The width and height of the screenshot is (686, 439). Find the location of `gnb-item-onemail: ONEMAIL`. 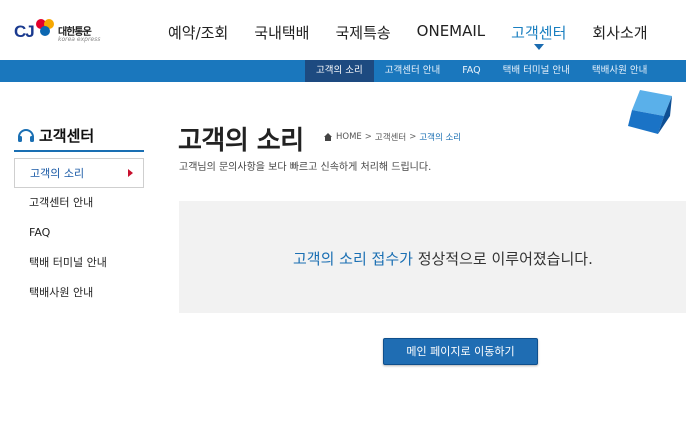

gnb-item-onemail: ONEMAIL is located at coordinates (451, 32).